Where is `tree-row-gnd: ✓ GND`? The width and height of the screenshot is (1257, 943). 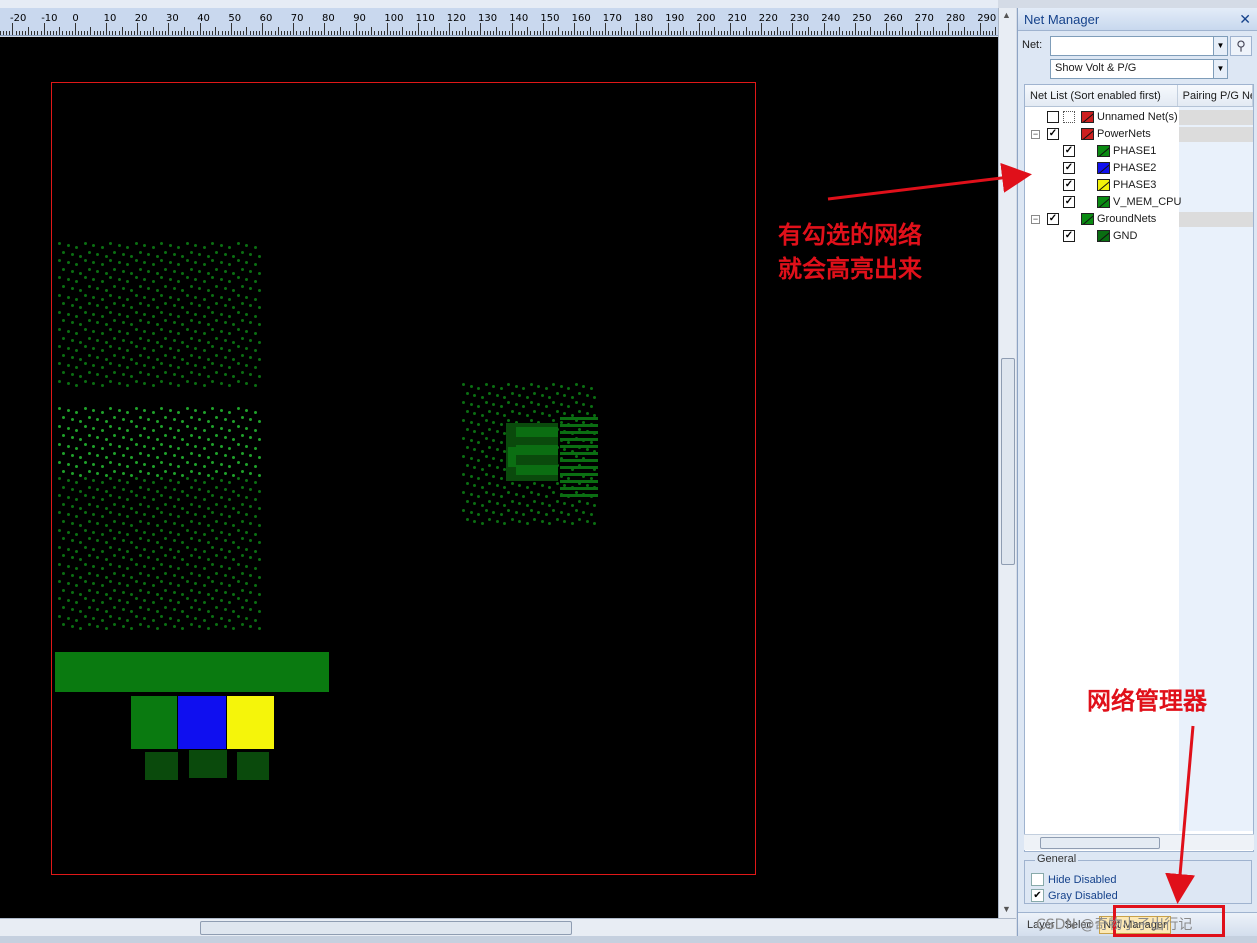
tree-row-gnd: ✓ GND is located at coordinates (1139, 236).